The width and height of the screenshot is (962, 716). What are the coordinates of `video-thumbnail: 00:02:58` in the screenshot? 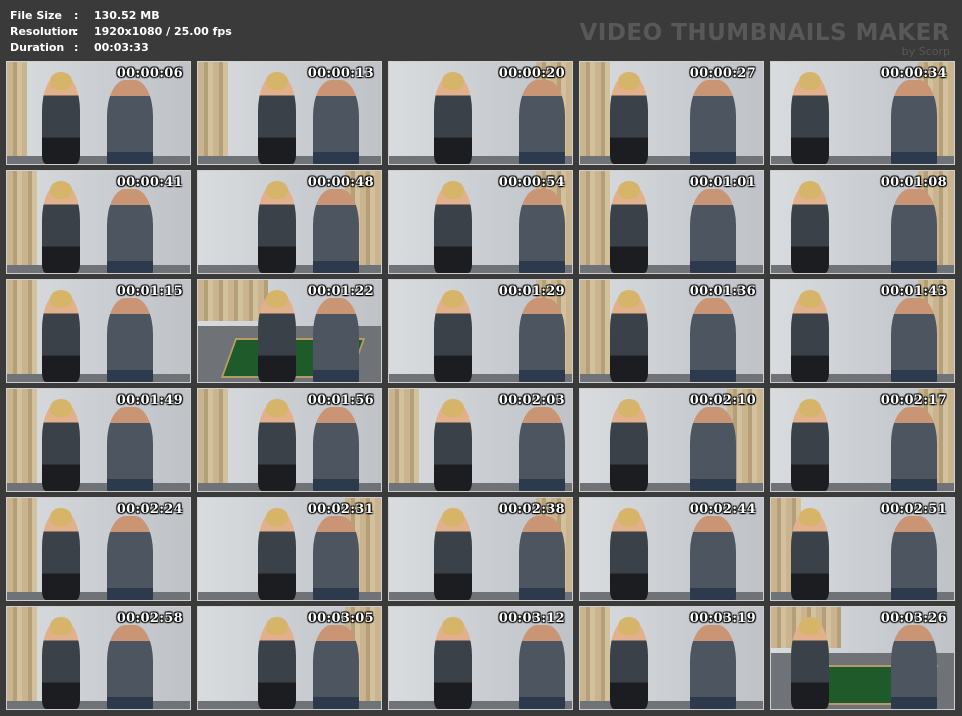 It's located at (98, 658).